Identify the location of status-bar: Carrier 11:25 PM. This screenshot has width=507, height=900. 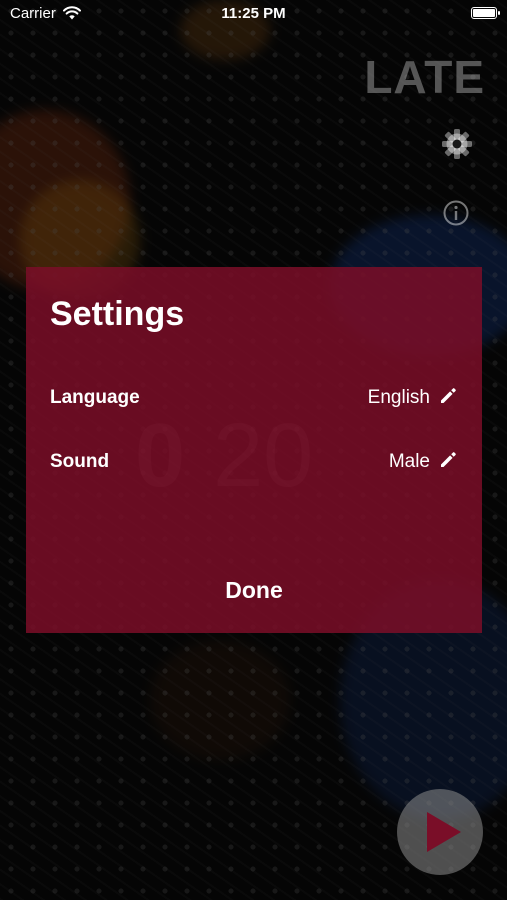
(253, 14).